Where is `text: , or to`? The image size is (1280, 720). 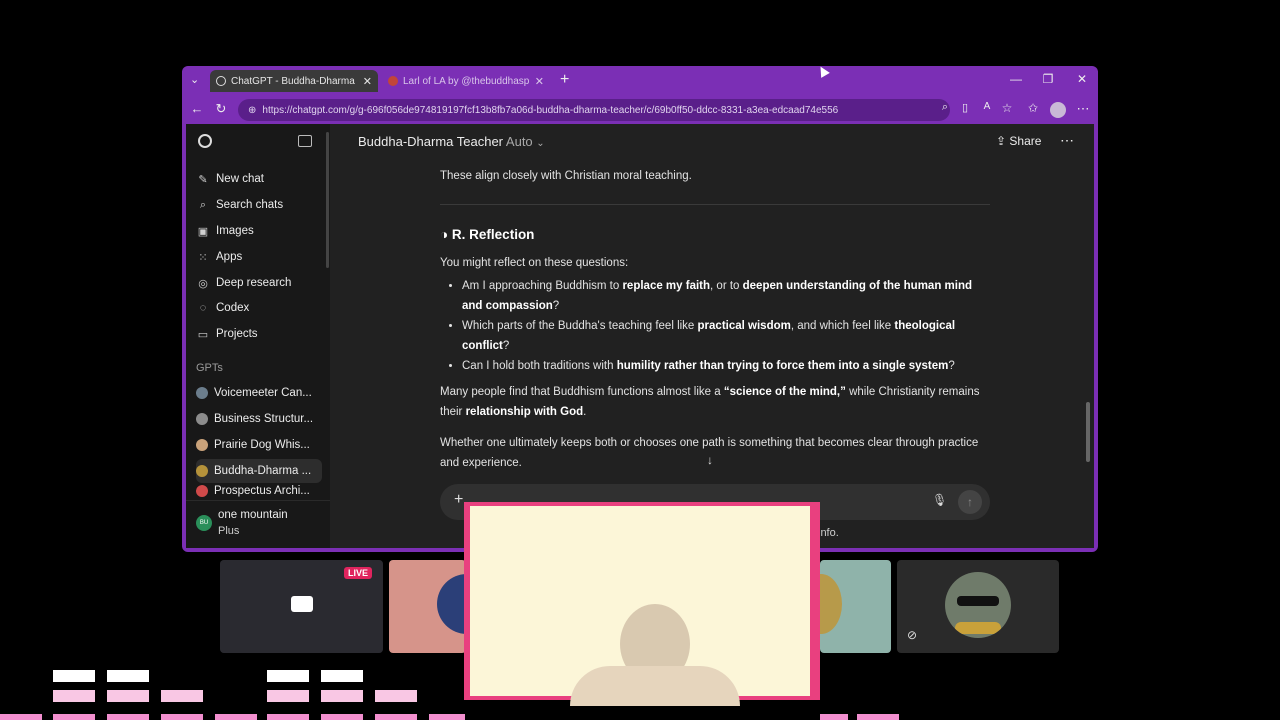
text: , or to is located at coordinates (726, 286).